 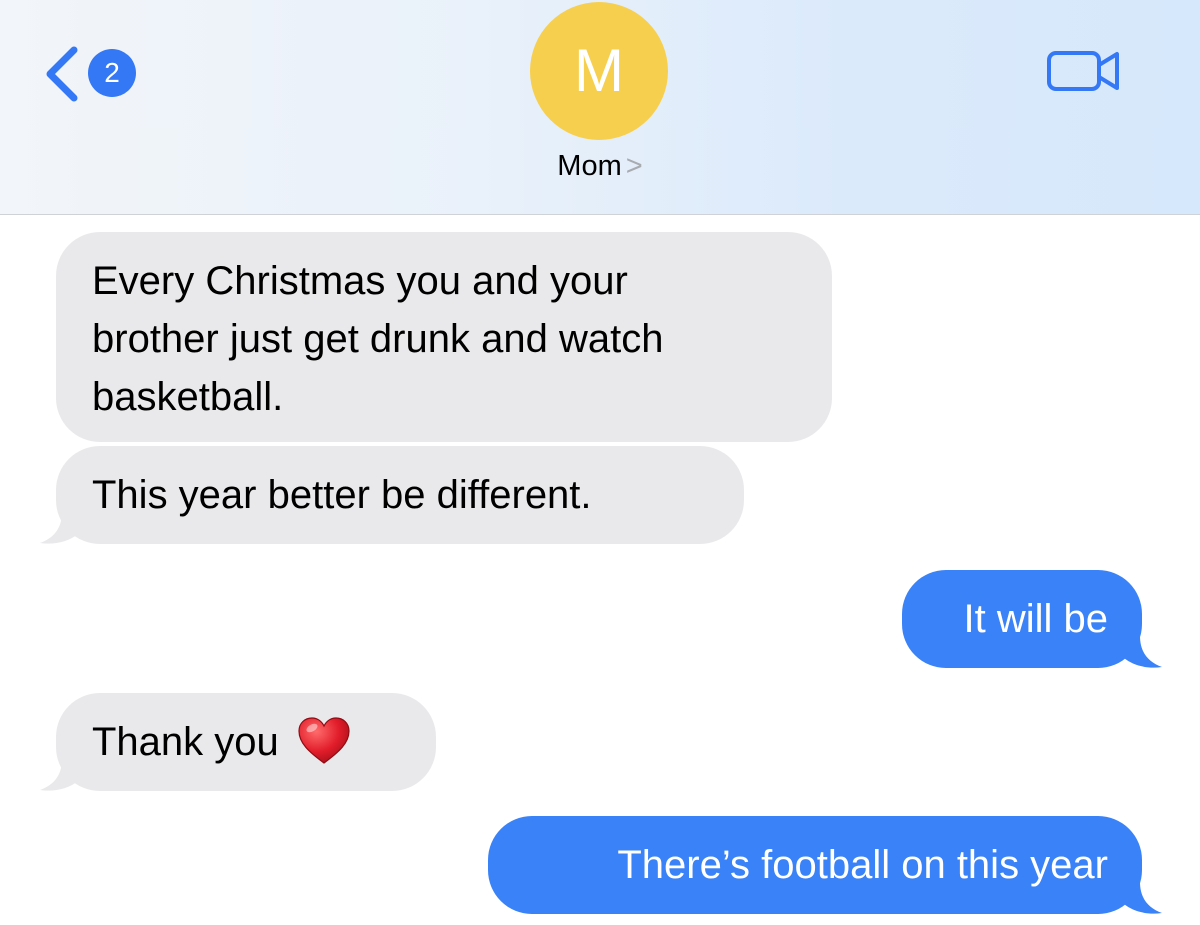 I want to click on unread-badge: 2, so click(x=112, y=73).